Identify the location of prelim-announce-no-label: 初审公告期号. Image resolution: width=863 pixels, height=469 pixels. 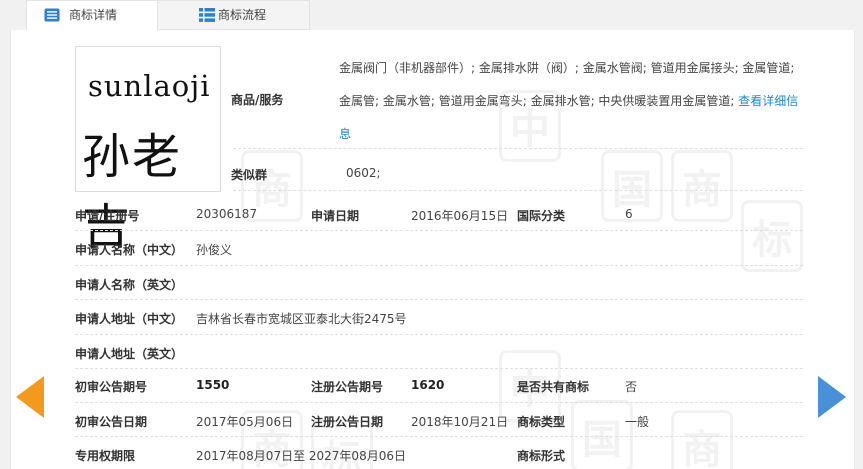
(111, 387).